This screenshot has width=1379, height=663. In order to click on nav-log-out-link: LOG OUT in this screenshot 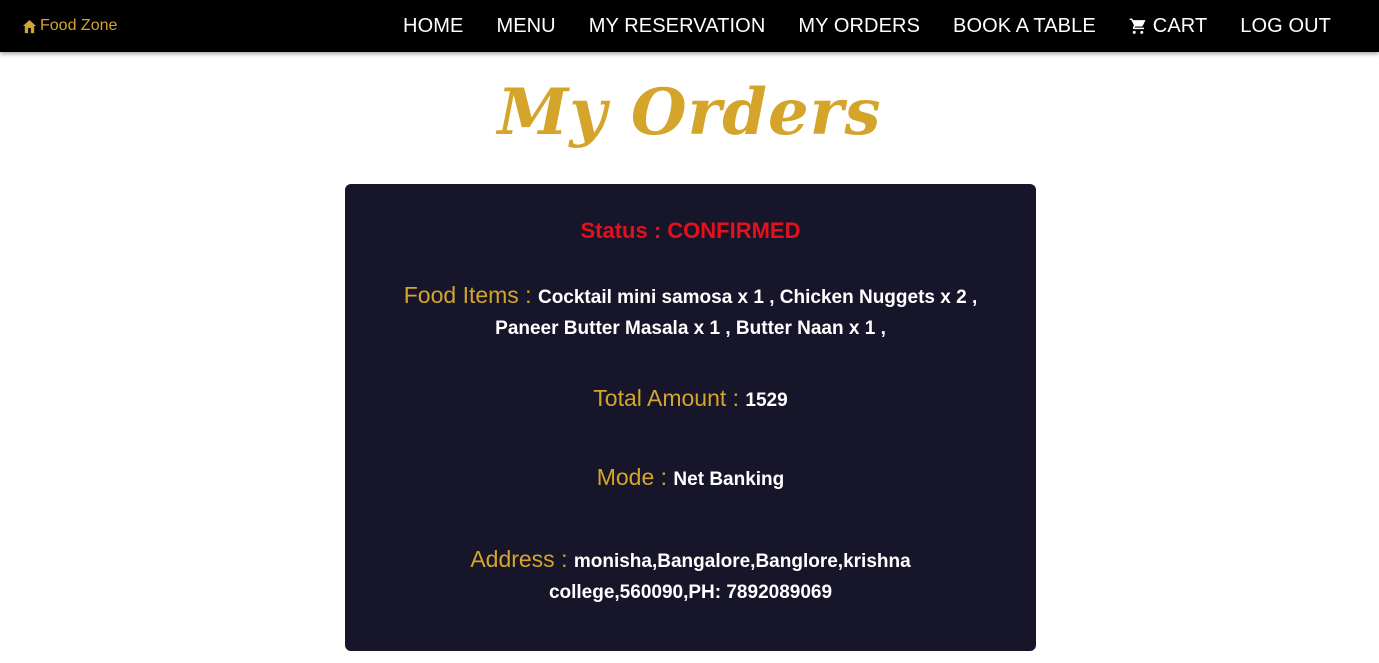, I will do `click(1285, 26)`.